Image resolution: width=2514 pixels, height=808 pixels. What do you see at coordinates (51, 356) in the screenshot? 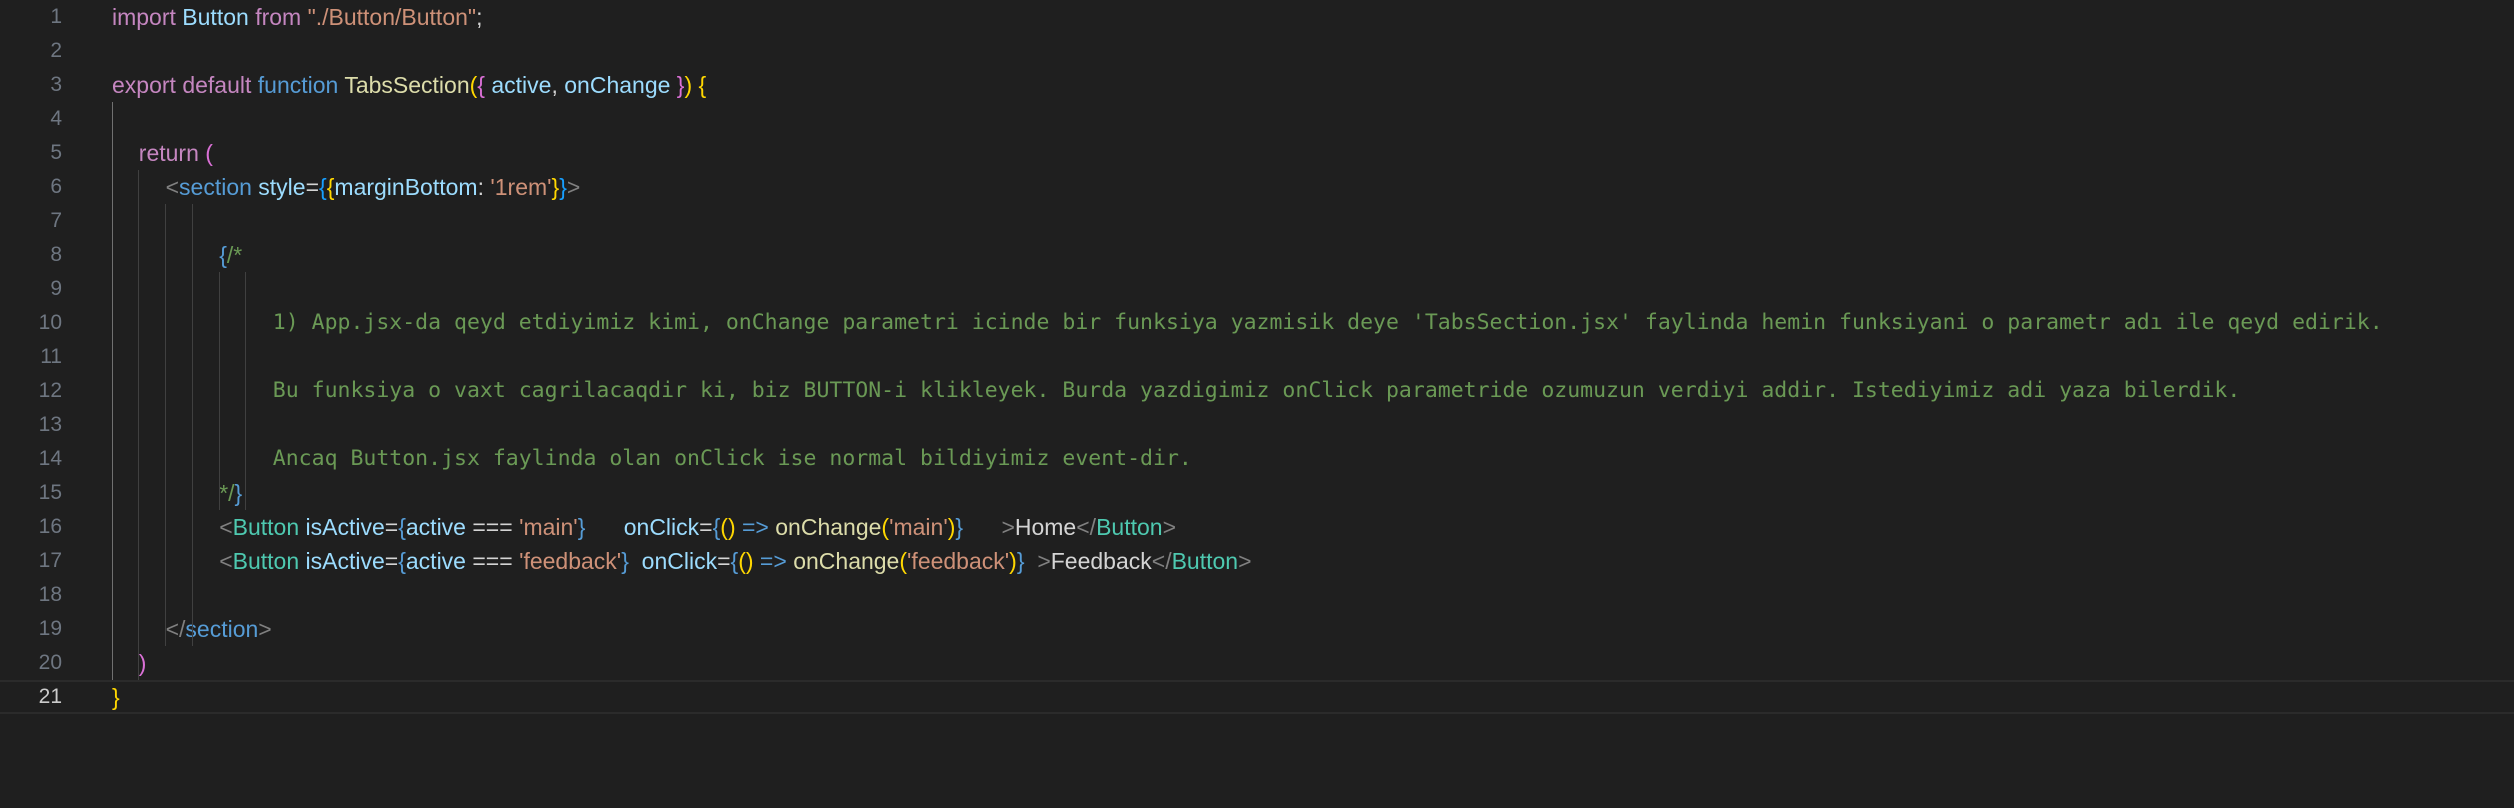
I see `line-number: 11` at bounding box center [51, 356].